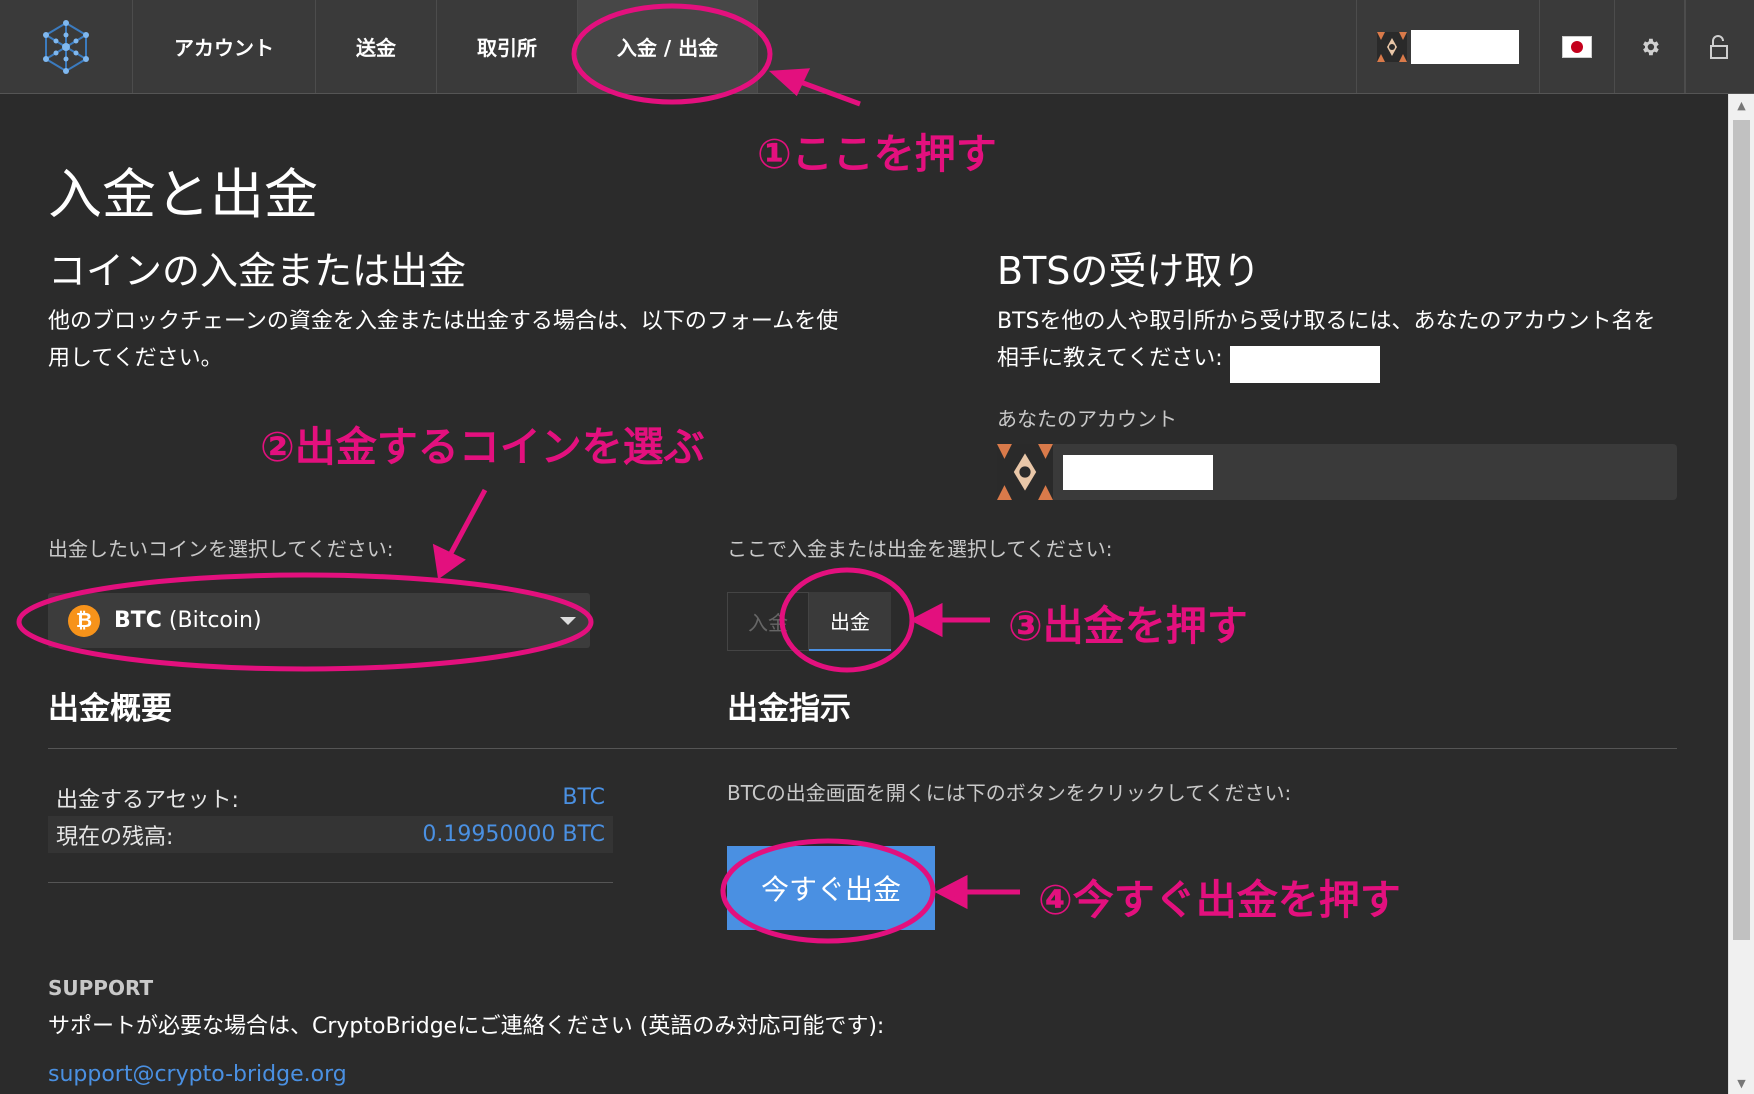 The width and height of the screenshot is (1754, 1094). What do you see at coordinates (443, 321) in the screenshot?
I see `left-description-line1: 他のブロックチェーンの資金を入金または出金する場合は、以下のフォームを使` at bounding box center [443, 321].